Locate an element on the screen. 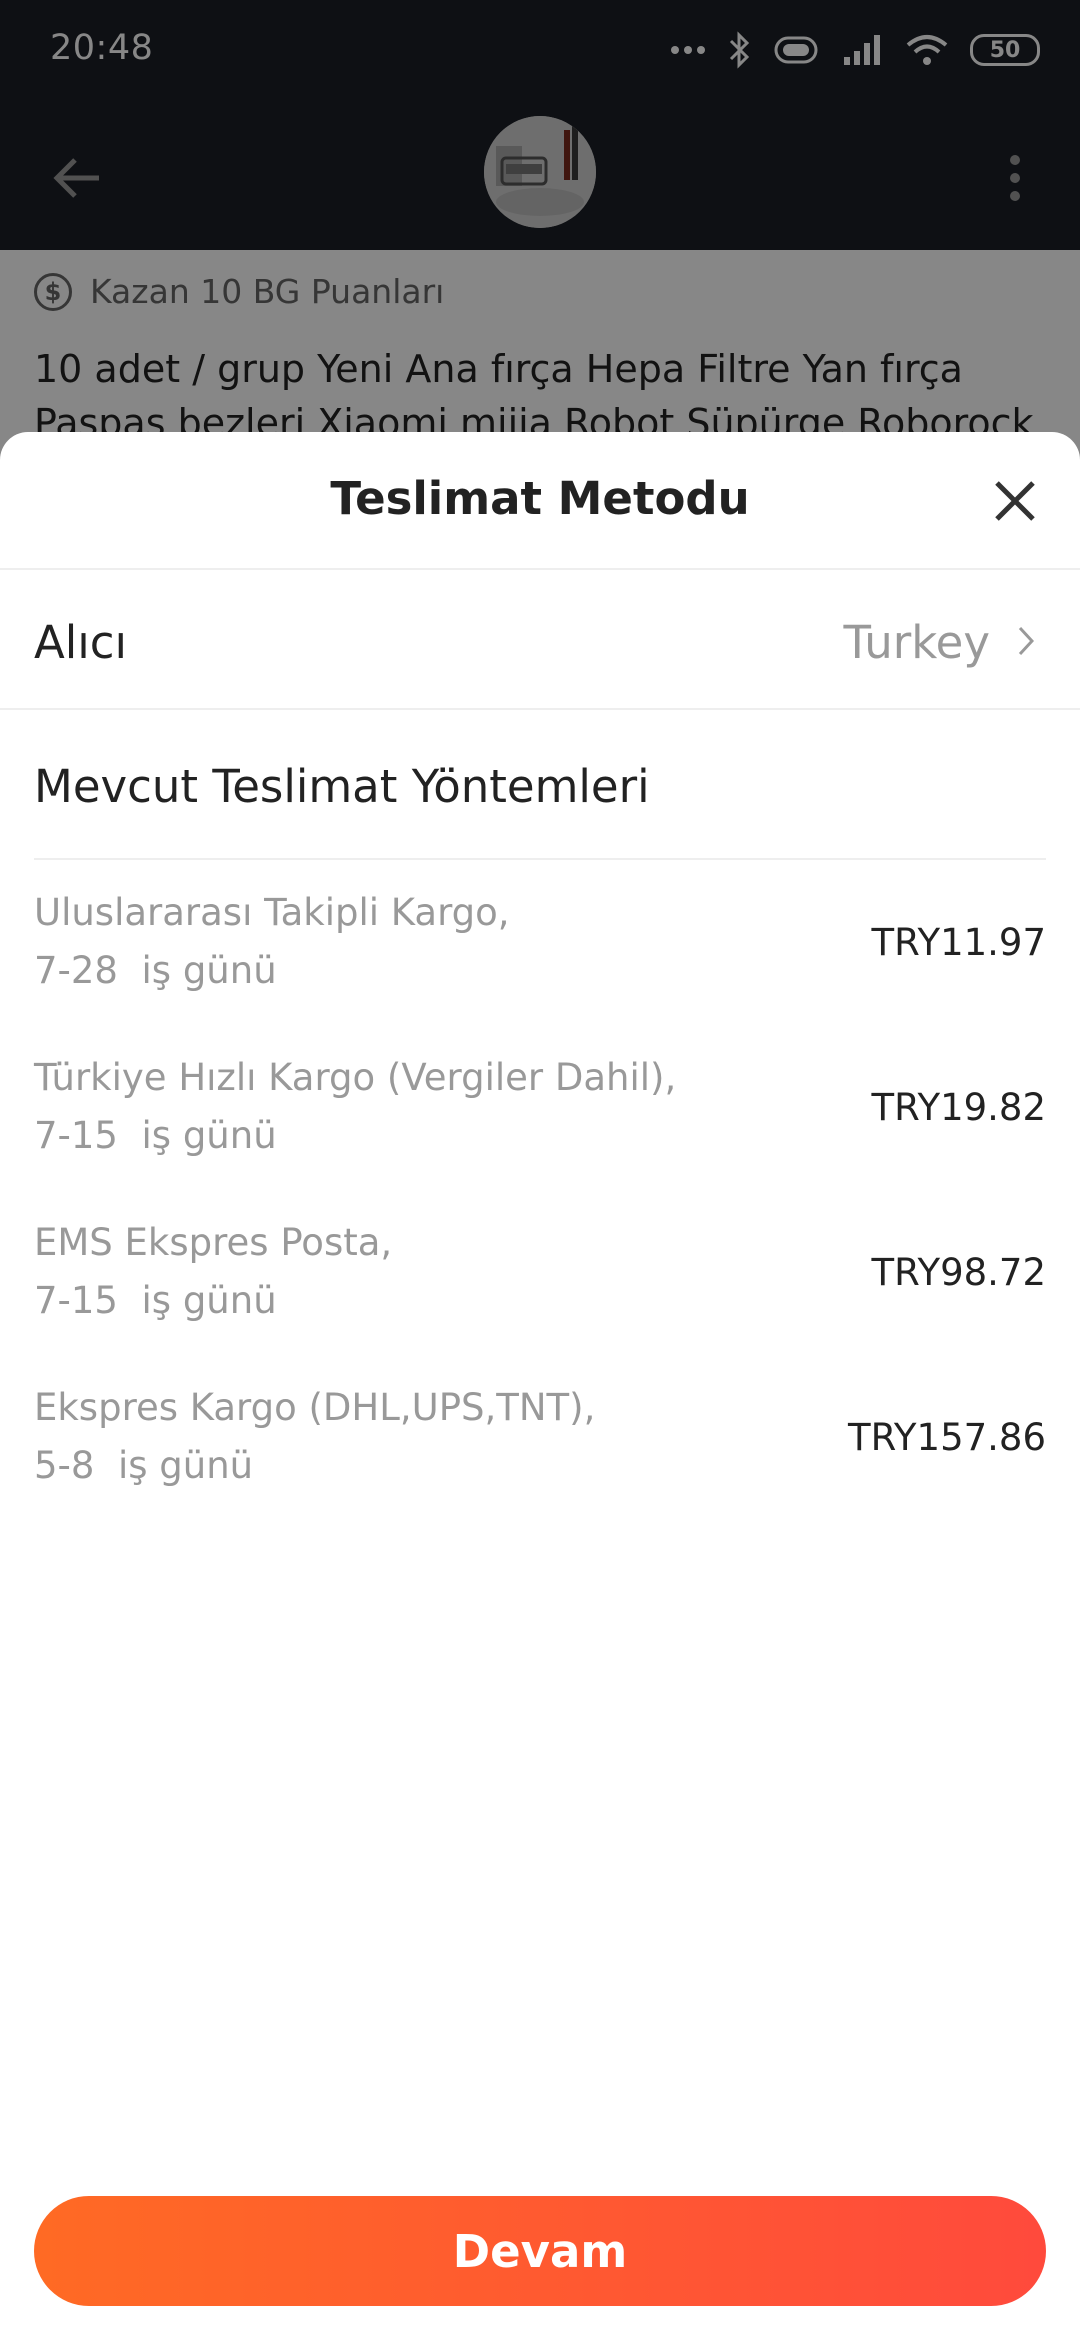 Image resolution: width=1080 pixels, height=2340 pixels. method-name: Uluslararası Takipli Kargo, is located at coordinates (272, 912).